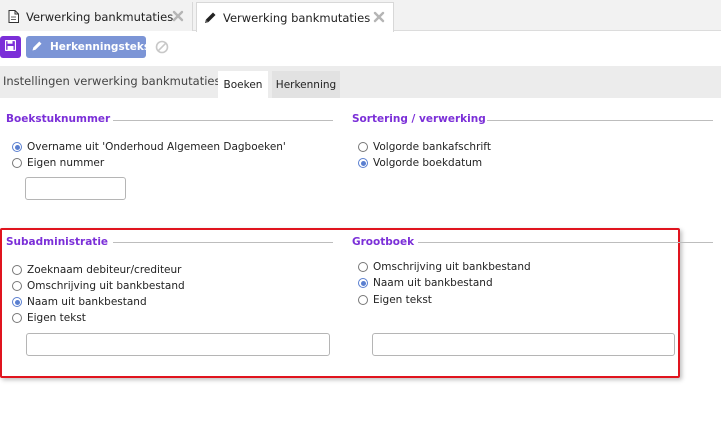 This screenshot has height=427, width=721. I want to click on doc-tab-verwerking-2: Verwerking bankmutaties, so click(295, 17).